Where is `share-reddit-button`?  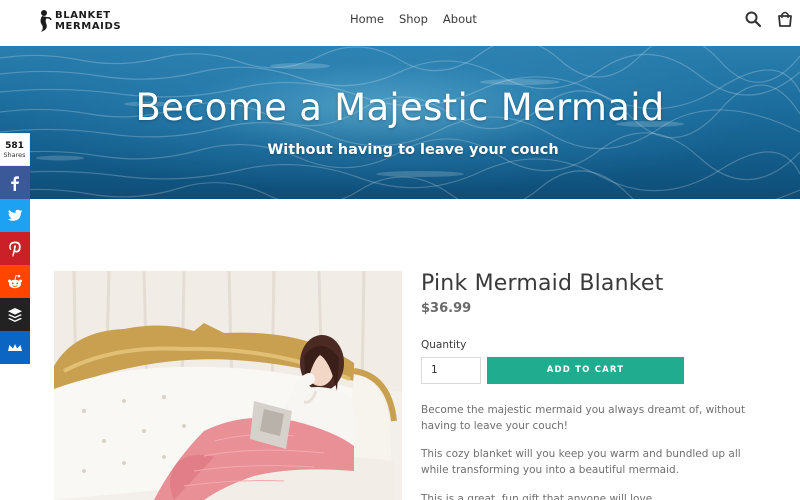
share-reddit-button is located at coordinates (15, 281).